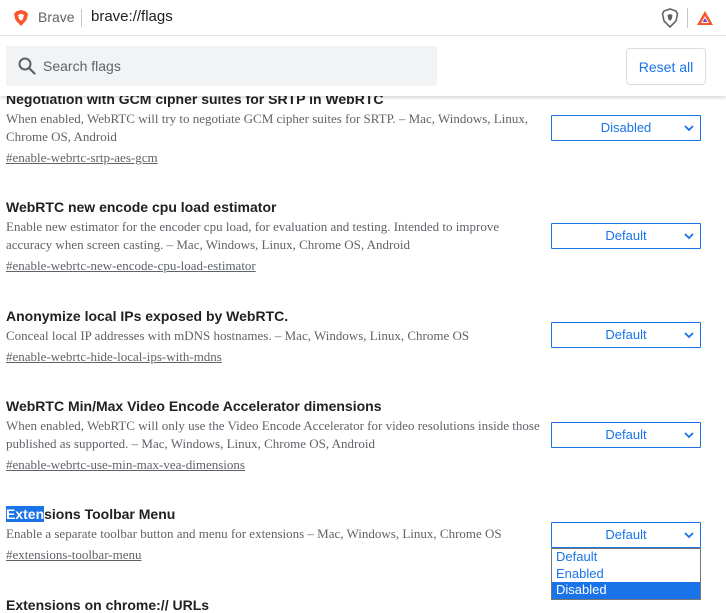 The width and height of the screenshot is (726, 613). I want to click on site-identity-label: Brave, so click(56, 17).